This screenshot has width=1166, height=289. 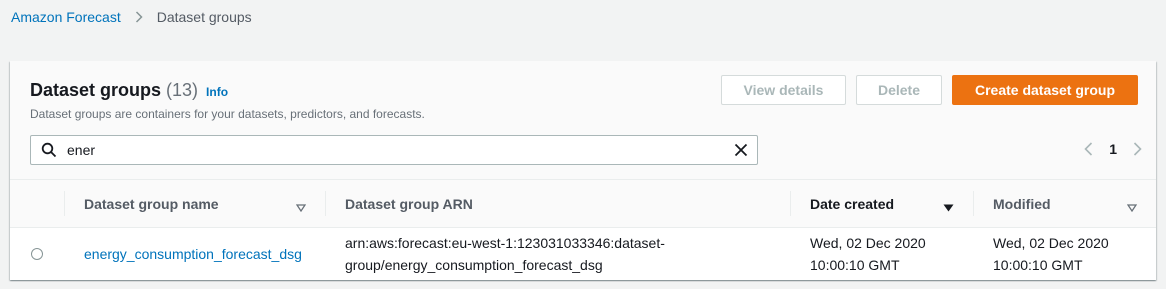 I want to click on page-number-1: 1, so click(x=1113, y=149).